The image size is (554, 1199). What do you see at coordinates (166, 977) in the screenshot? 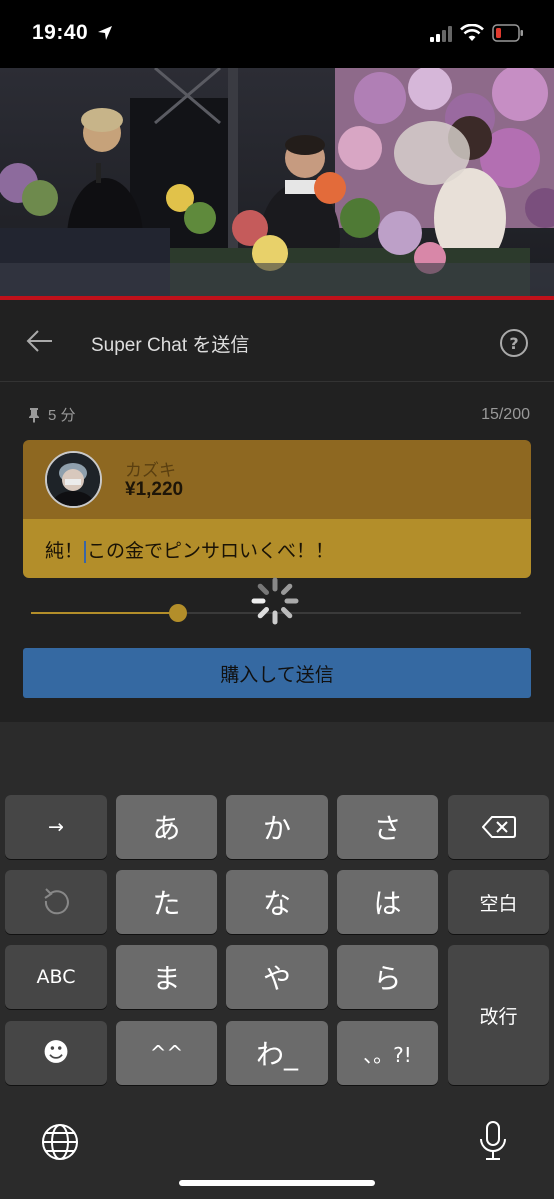
I see `key-ma: ま` at bounding box center [166, 977].